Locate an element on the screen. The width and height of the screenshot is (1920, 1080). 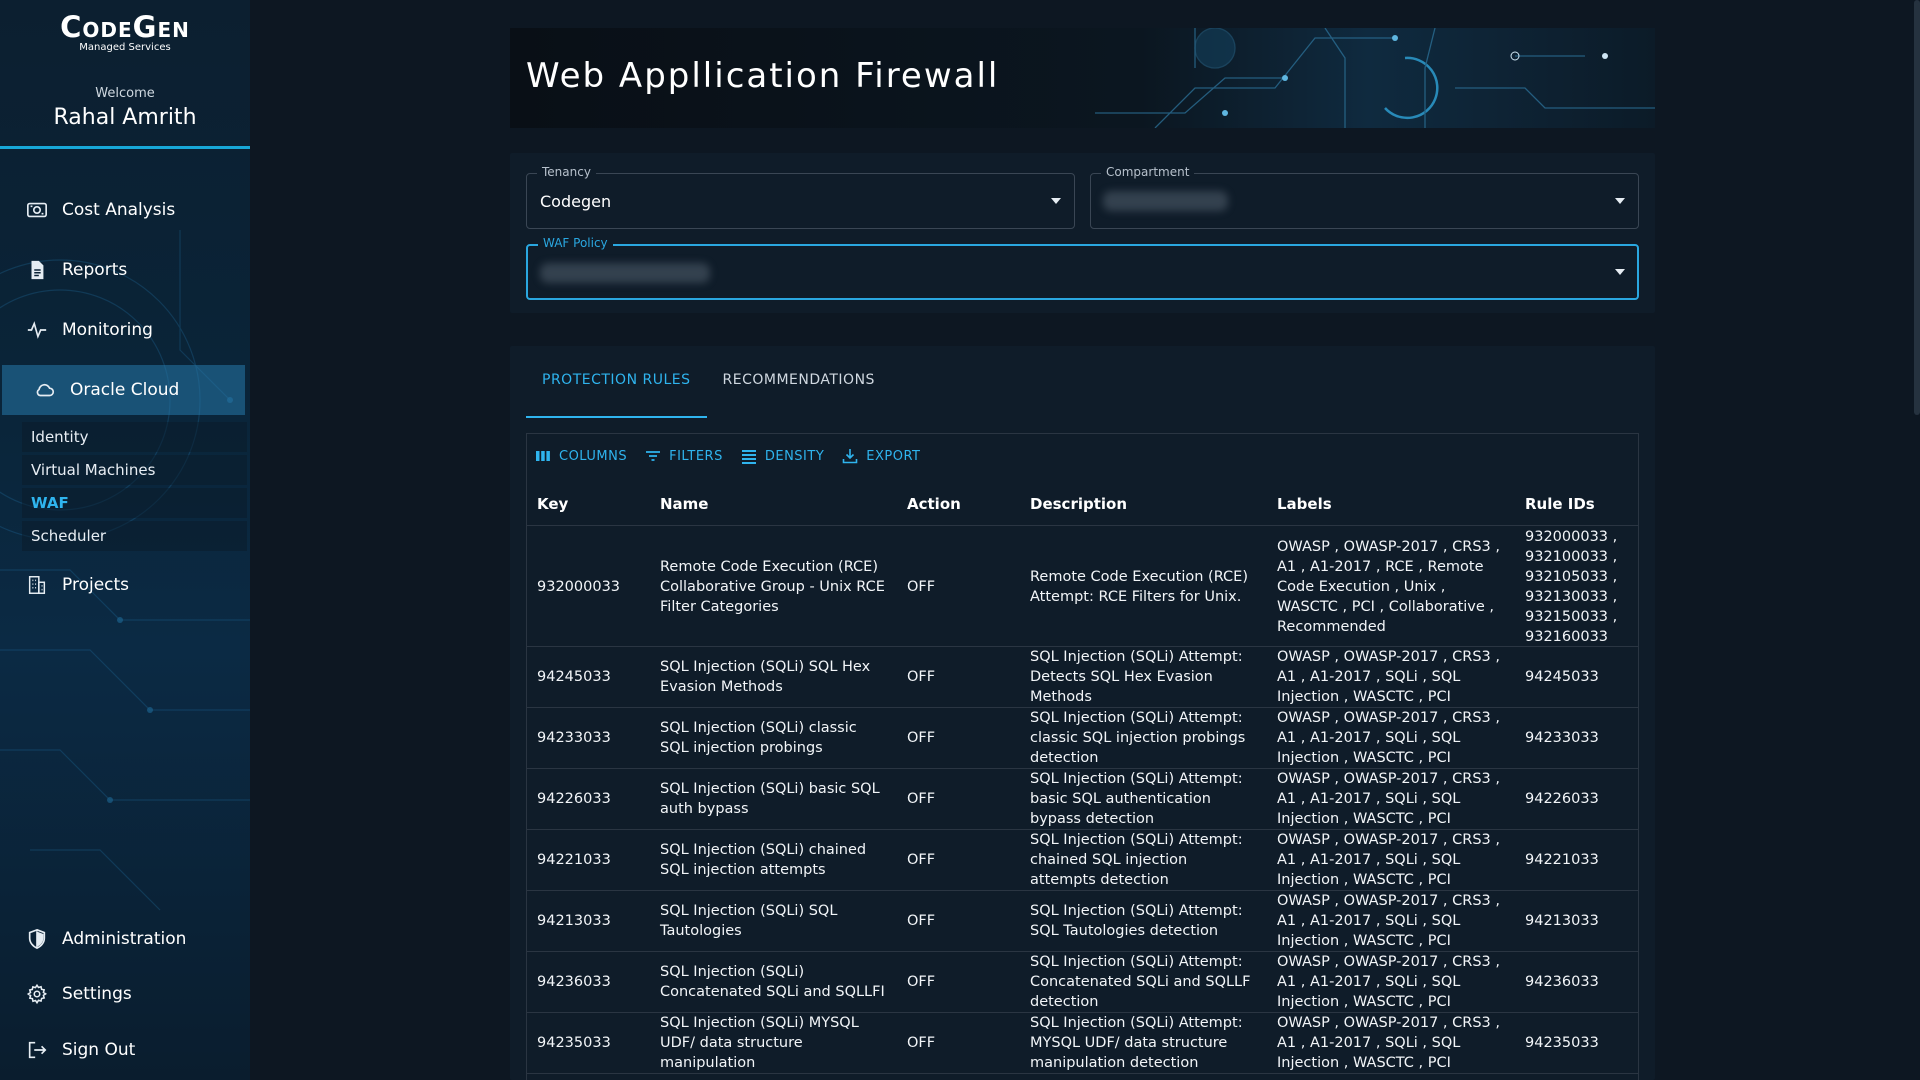
export-button: EXPORT is located at coordinates (881, 456).